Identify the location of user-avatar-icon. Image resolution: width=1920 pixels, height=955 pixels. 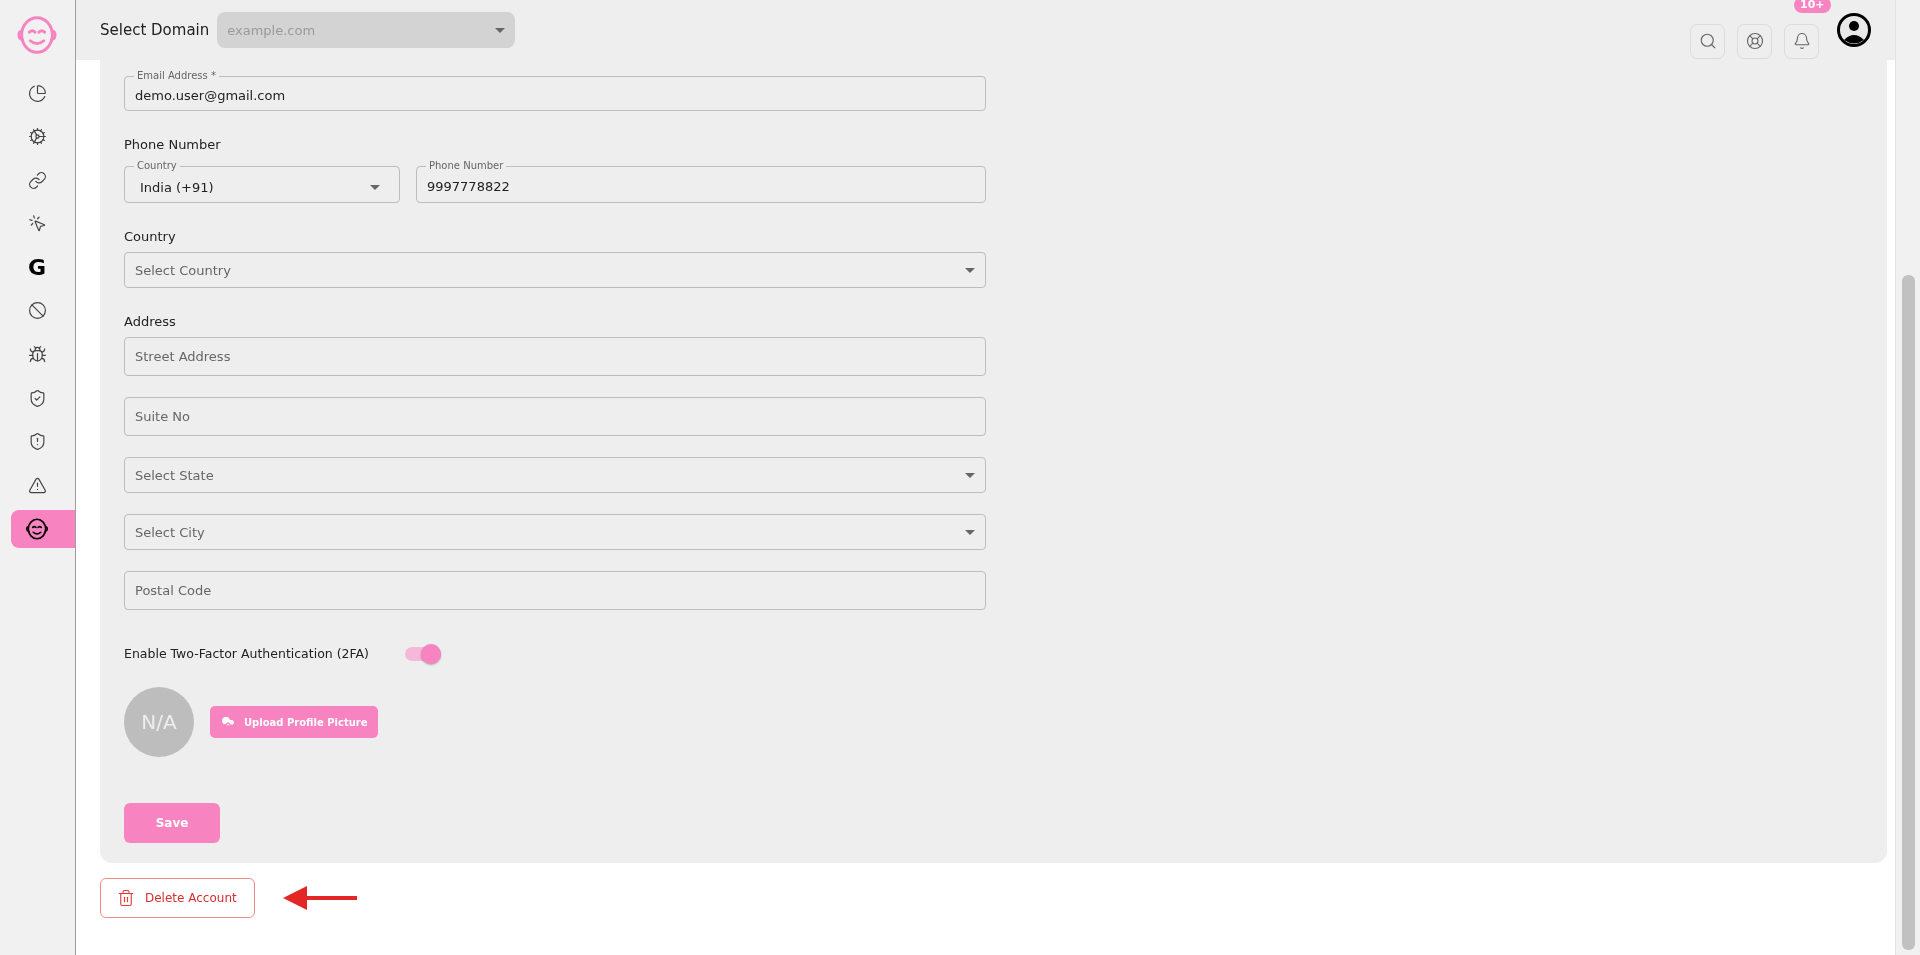
(1854, 30).